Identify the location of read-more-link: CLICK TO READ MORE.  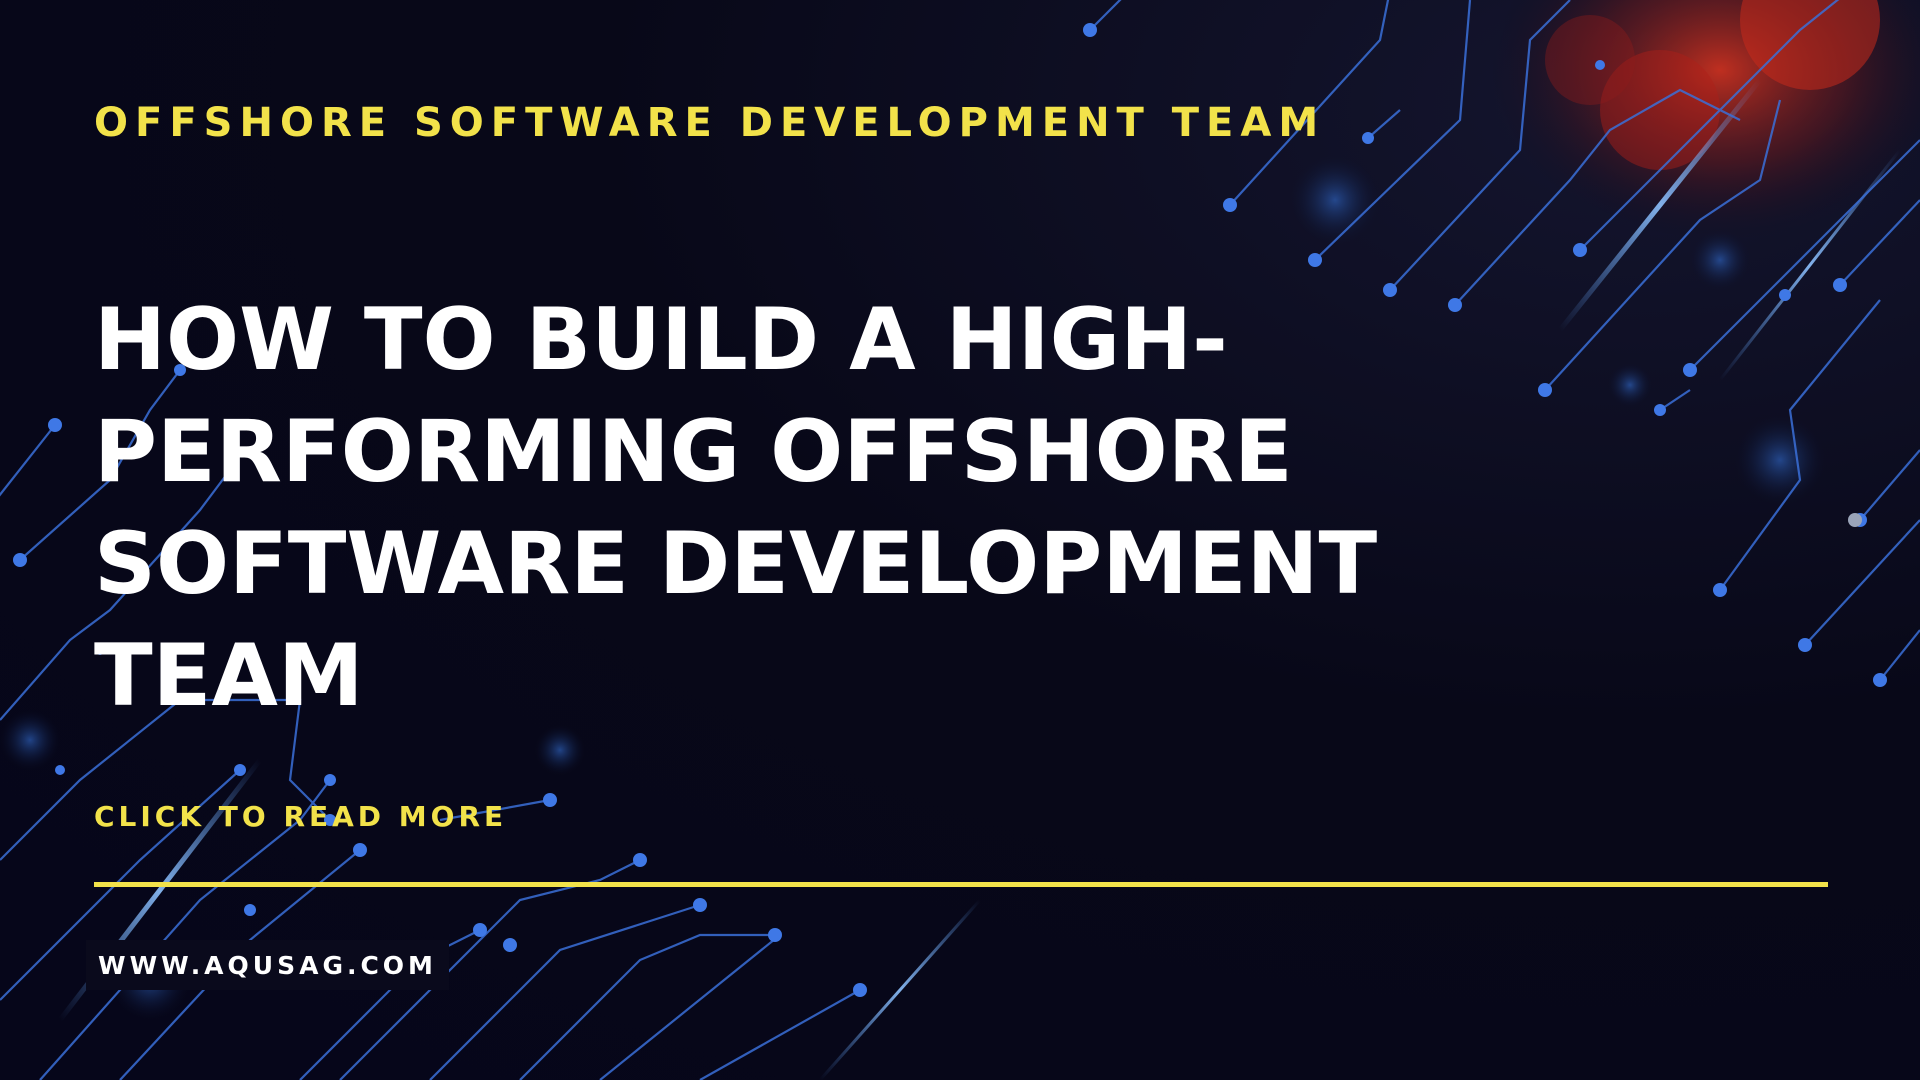
(300, 816).